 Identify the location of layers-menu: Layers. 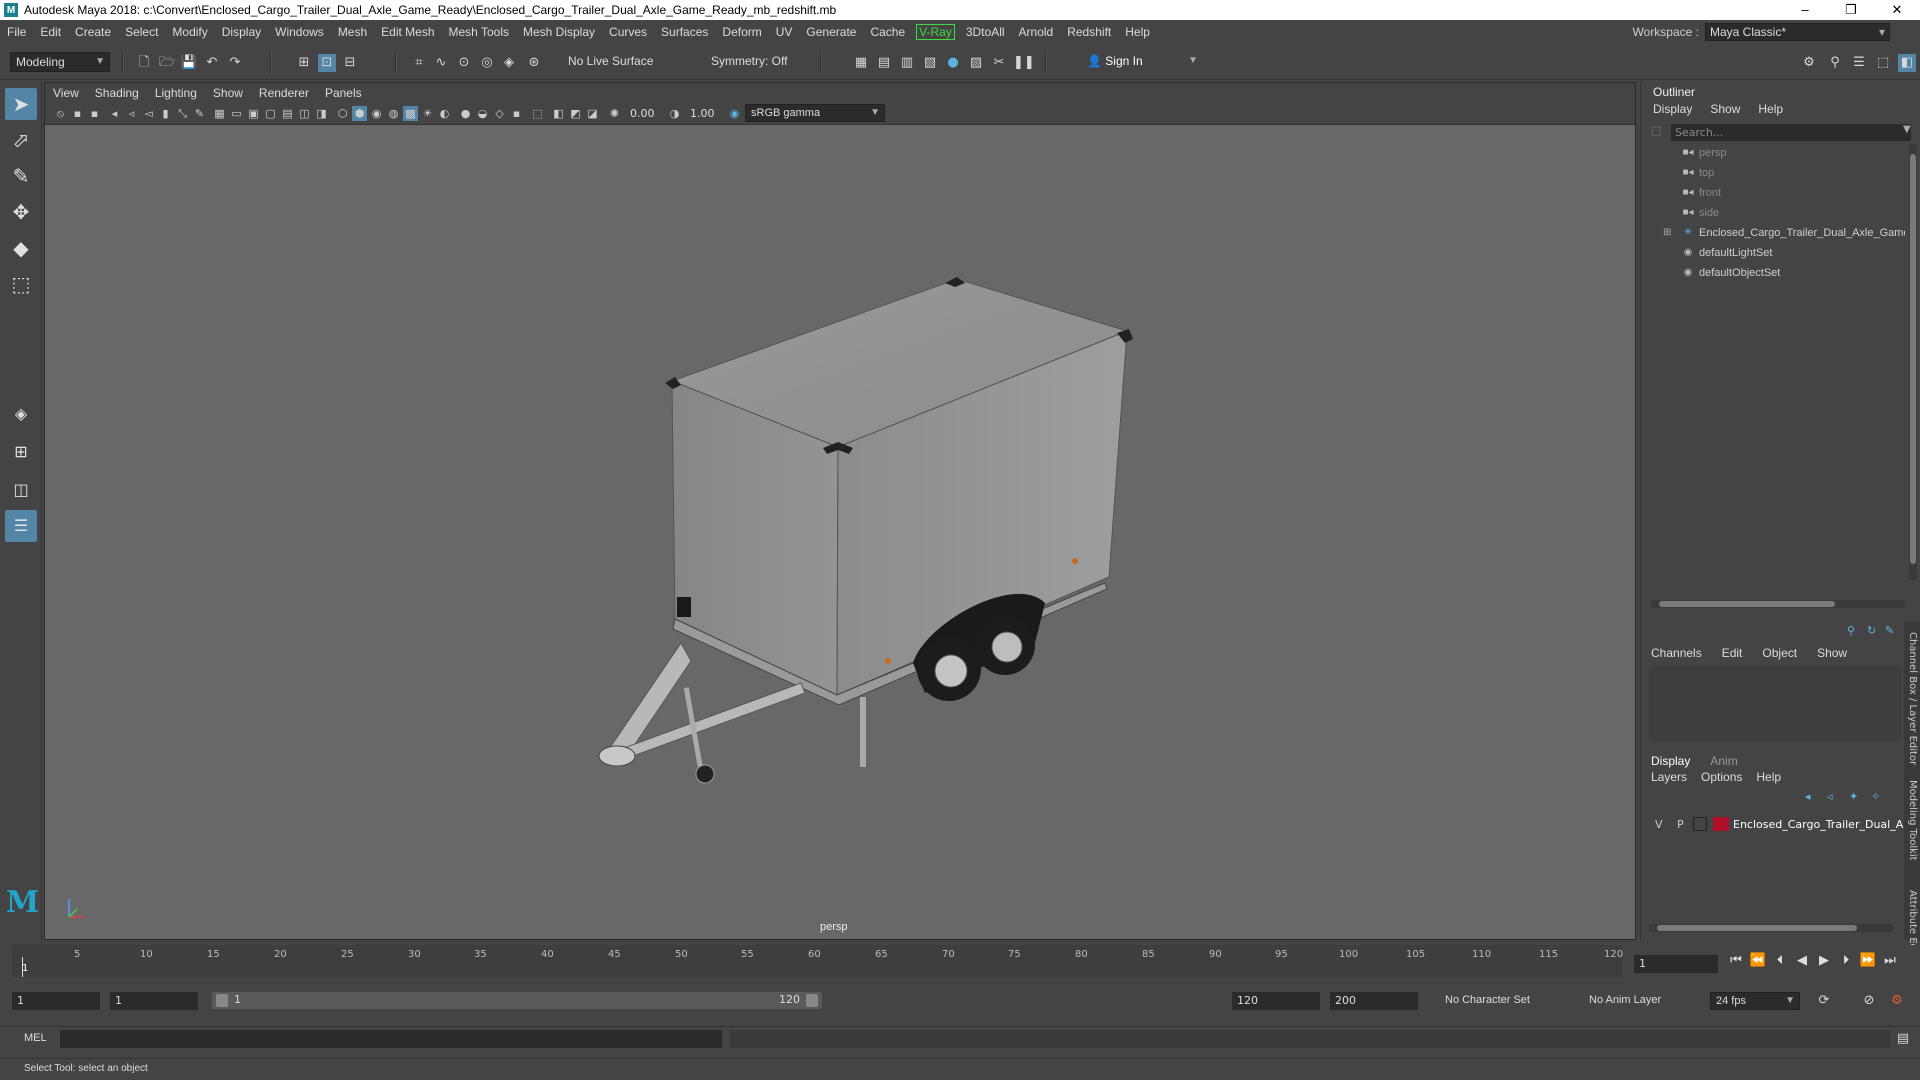
(1669, 777).